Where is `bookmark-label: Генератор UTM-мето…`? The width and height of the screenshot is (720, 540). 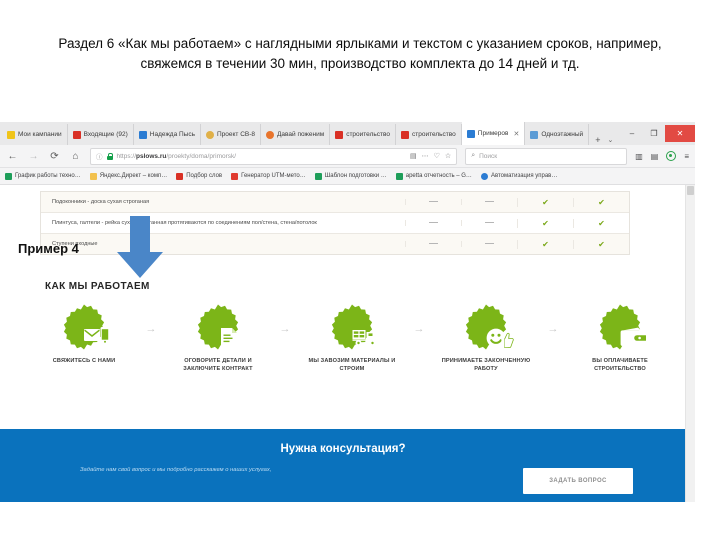 bookmark-label: Генератор UTM-мето… is located at coordinates (273, 176).